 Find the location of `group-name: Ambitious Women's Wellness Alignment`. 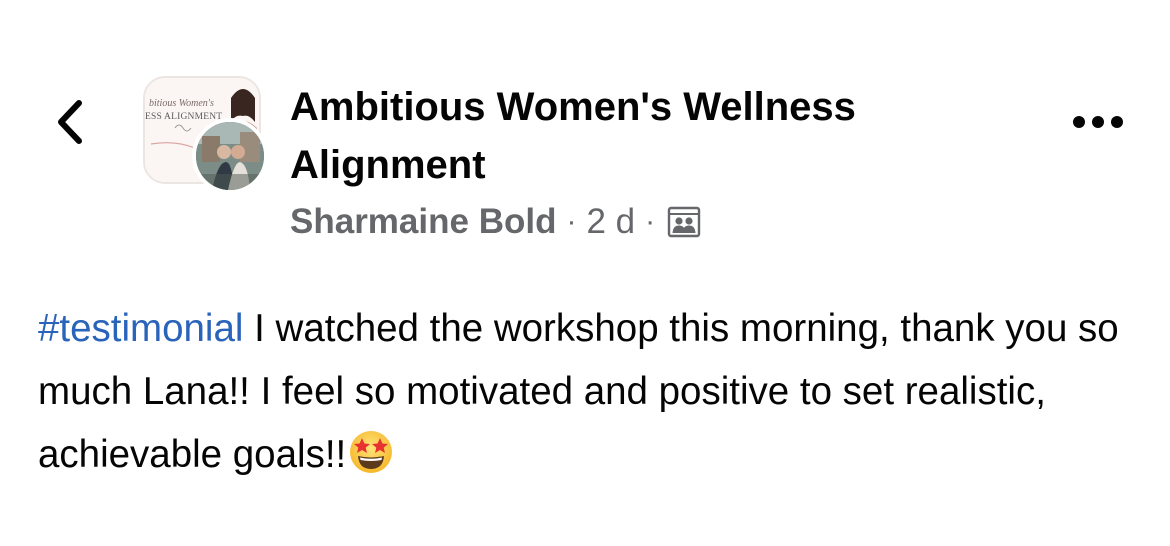

group-name: Ambitious Women's Wellness Alignment is located at coordinates (650, 136).